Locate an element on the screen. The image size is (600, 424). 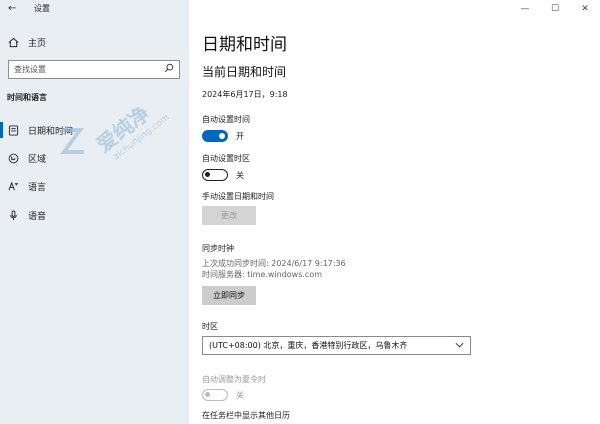
sidebar-item-label: 日期和时间 is located at coordinates (51, 131).